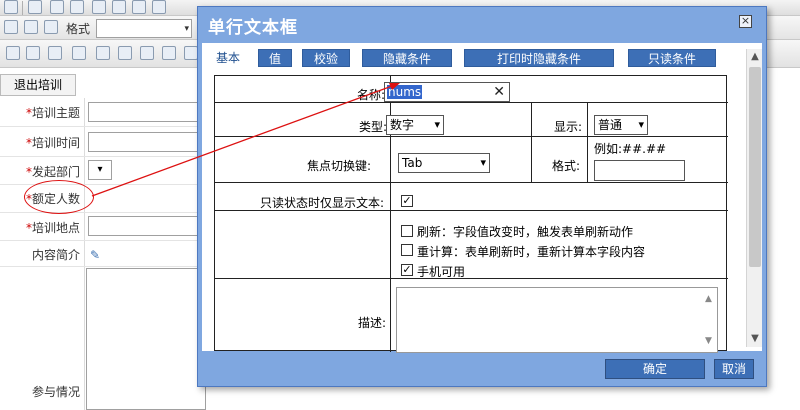  What do you see at coordinates (148, 142) in the screenshot?
I see `time-input` at bounding box center [148, 142].